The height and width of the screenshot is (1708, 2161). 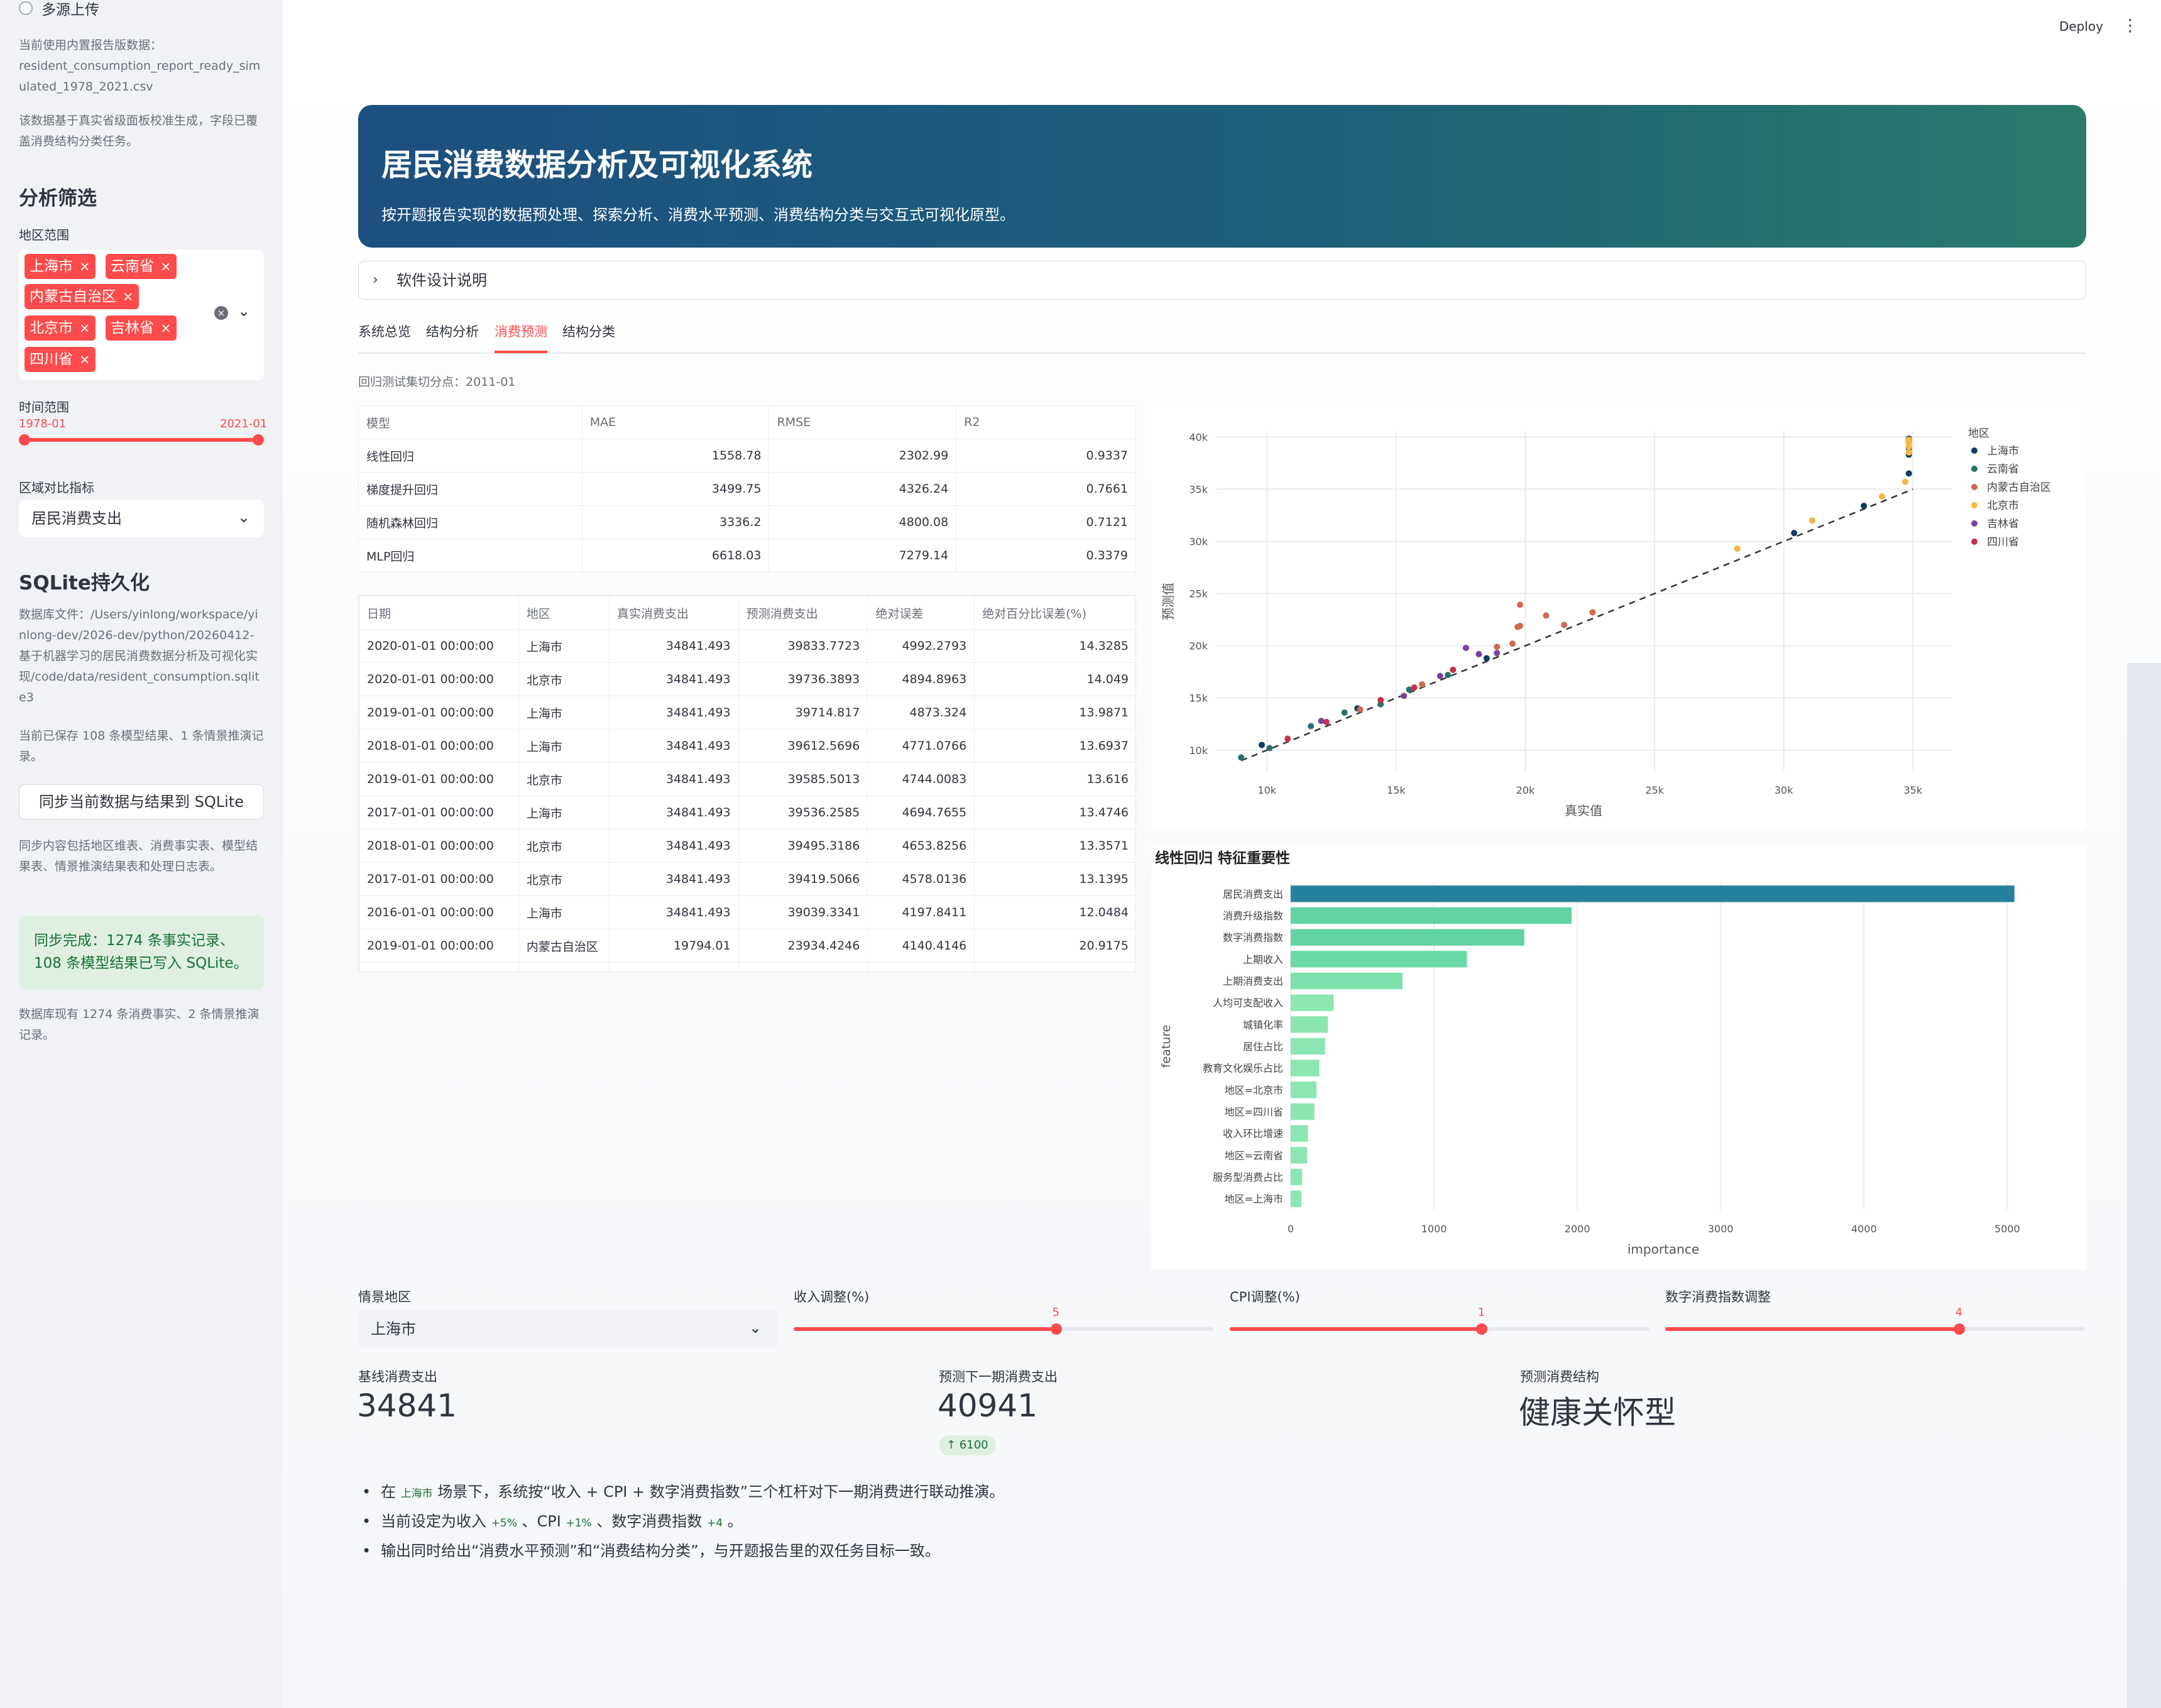 What do you see at coordinates (564, 613) in the screenshot?
I see `column-header: 地区` at bounding box center [564, 613].